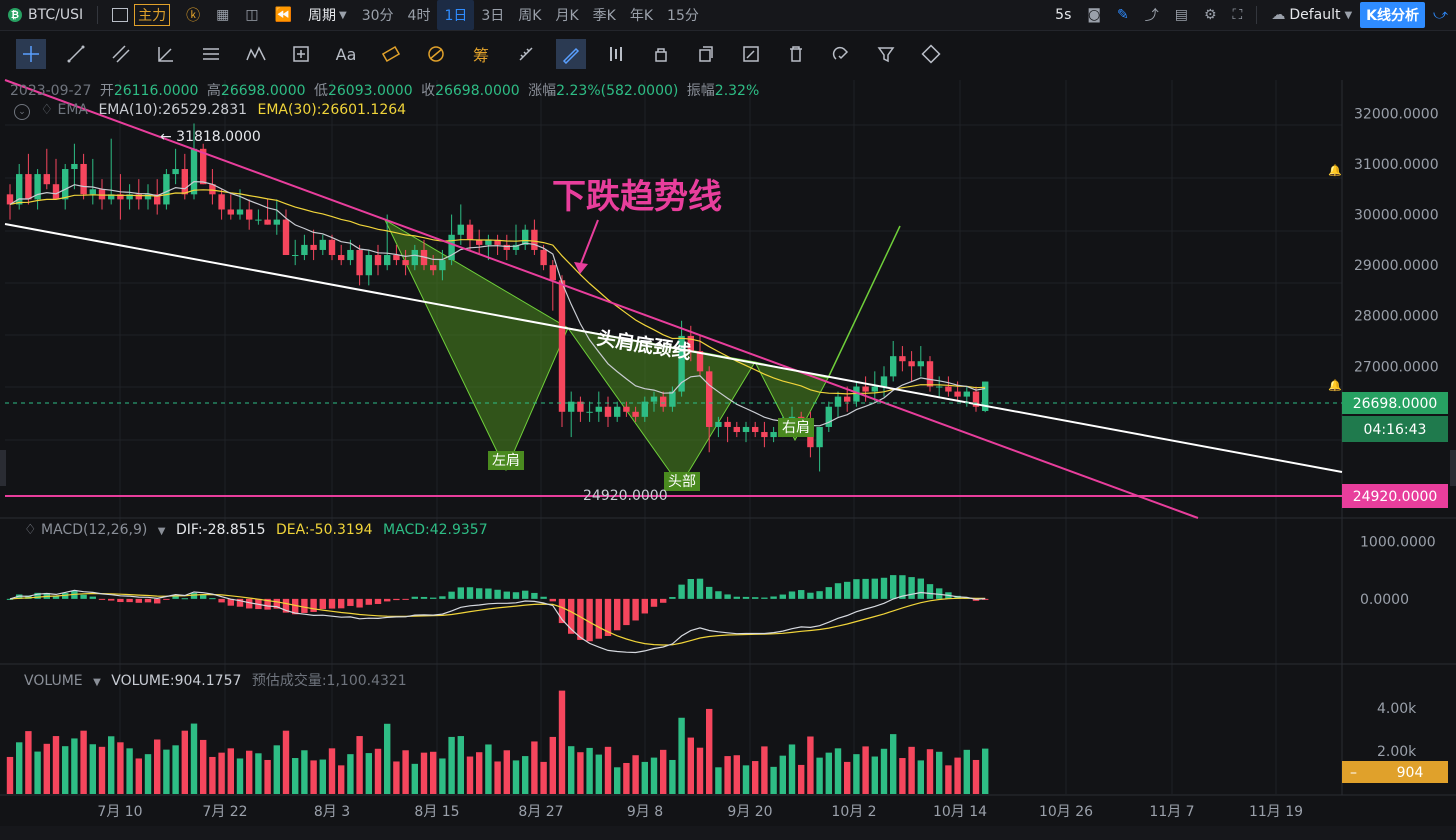 The width and height of the screenshot is (1456, 840). I want to click on dea-value: DEA:-50.3194, so click(324, 530).